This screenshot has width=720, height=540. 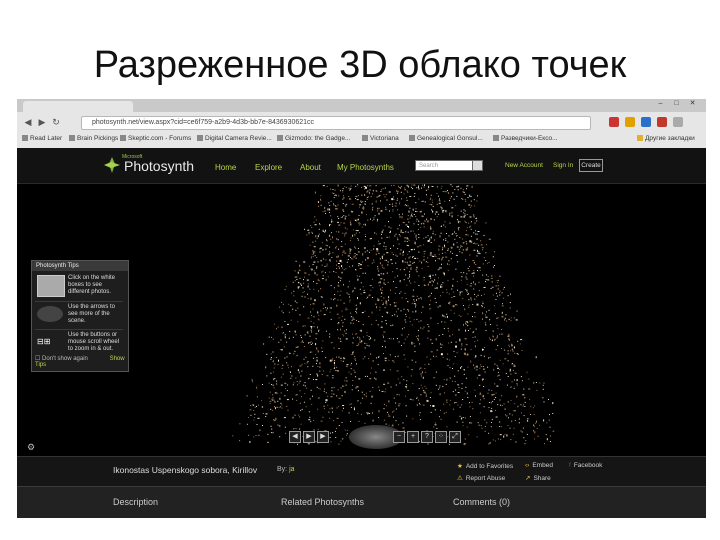 I want to click on browser-tab, so click(x=78, y=106).